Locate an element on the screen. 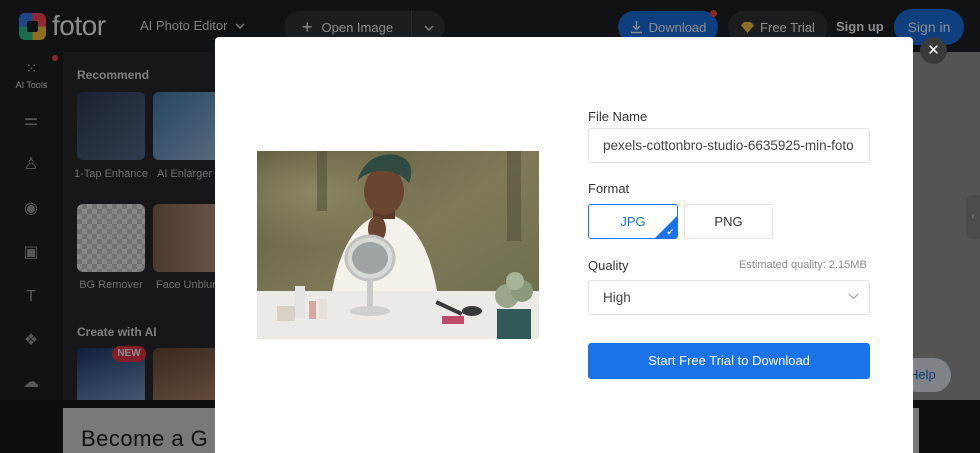  format-option-jpg: JPG ✔ is located at coordinates (633, 221).